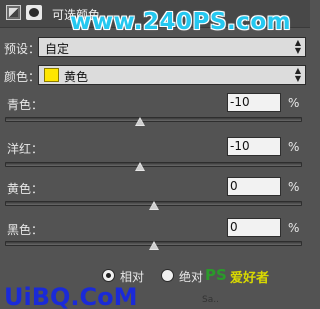 The width and height of the screenshot is (320, 309). What do you see at coordinates (51, 75) in the screenshot?
I see `color-swatch` at bounding box center [51, 75].